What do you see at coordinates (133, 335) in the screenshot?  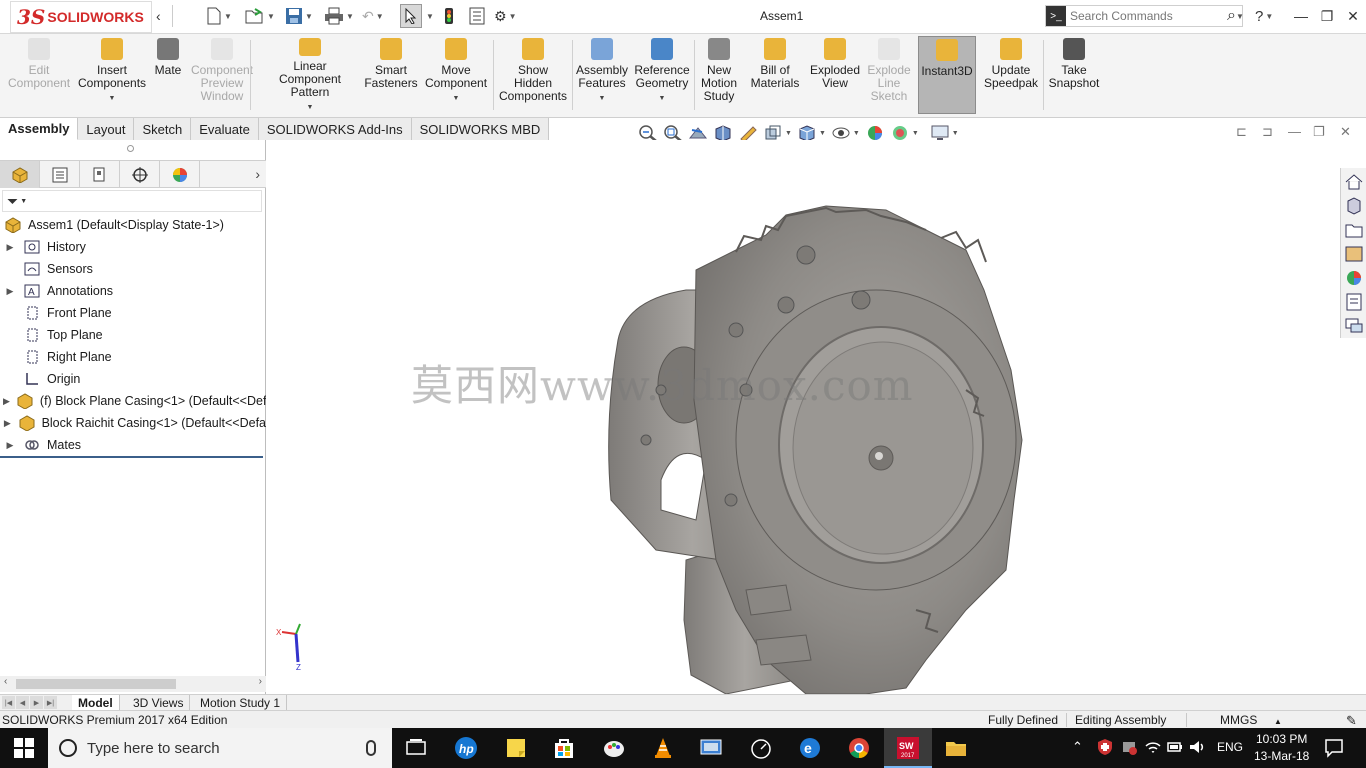 I see `tree-item-top-plane: Top Plane` at bounding box center [133, 335].